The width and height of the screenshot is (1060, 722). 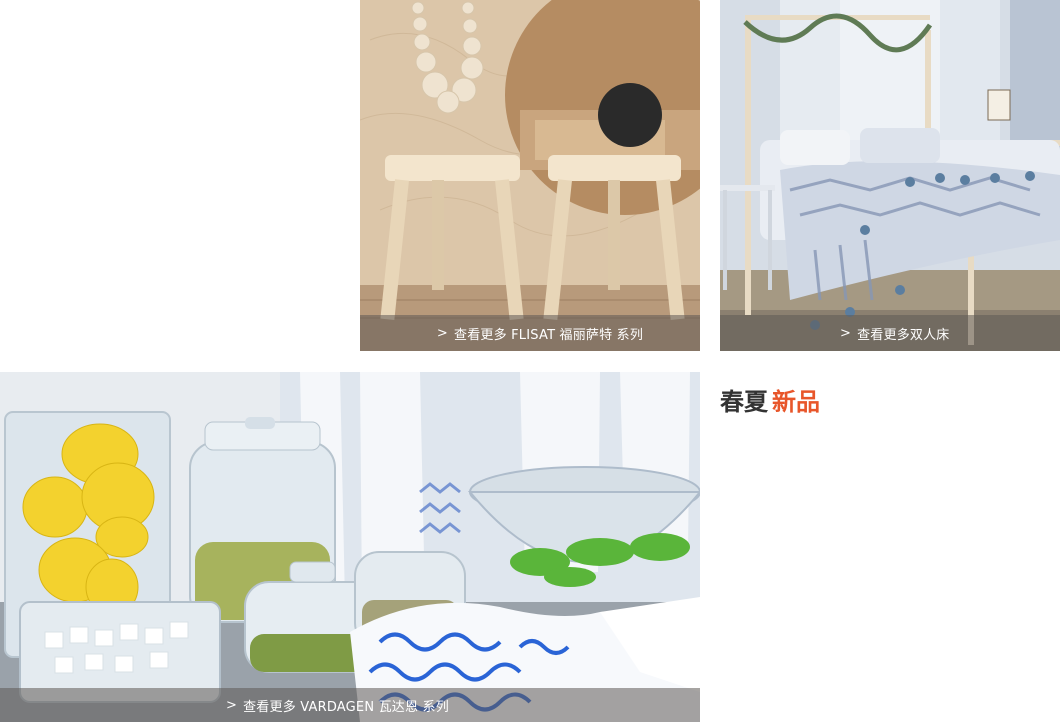 What do you see at coordinates (346, 707) in the screenshot?
I see `vardagen-caption-label: 查看更多 VARDAGEN 瓦达恩 系列` at bounding box center [346, 707].